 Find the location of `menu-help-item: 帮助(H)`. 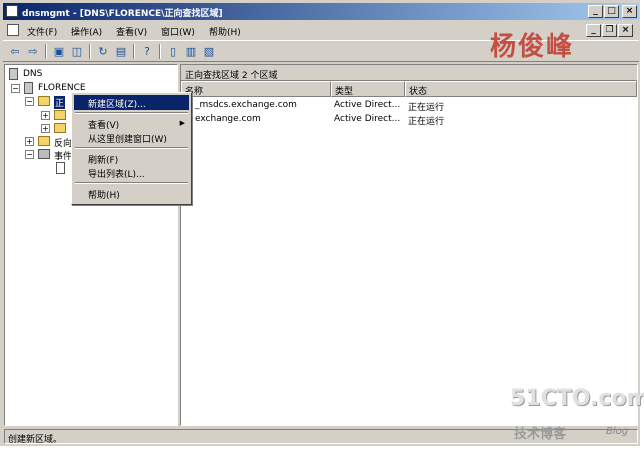

menu-help-item: 帮助(H) is located at coordinates (131, 193).